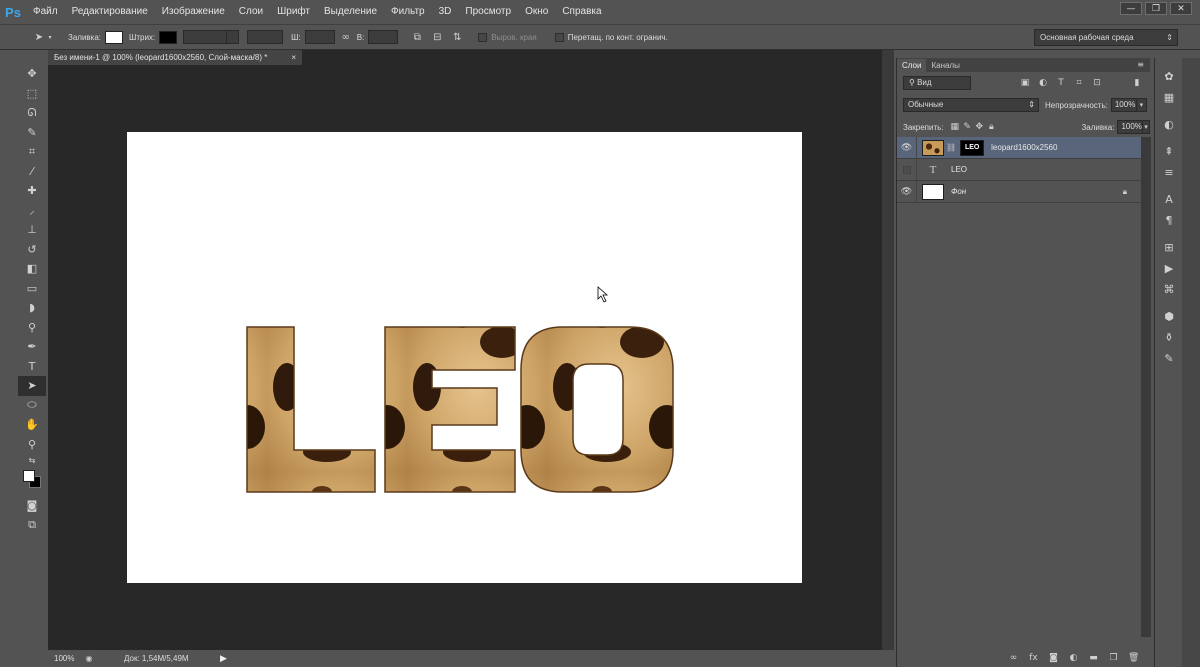 The image size is (1200, 667). What do you see at coordinates (383, 37) in the screenshot?
I see `height-field` at bounding box center [383, 37].